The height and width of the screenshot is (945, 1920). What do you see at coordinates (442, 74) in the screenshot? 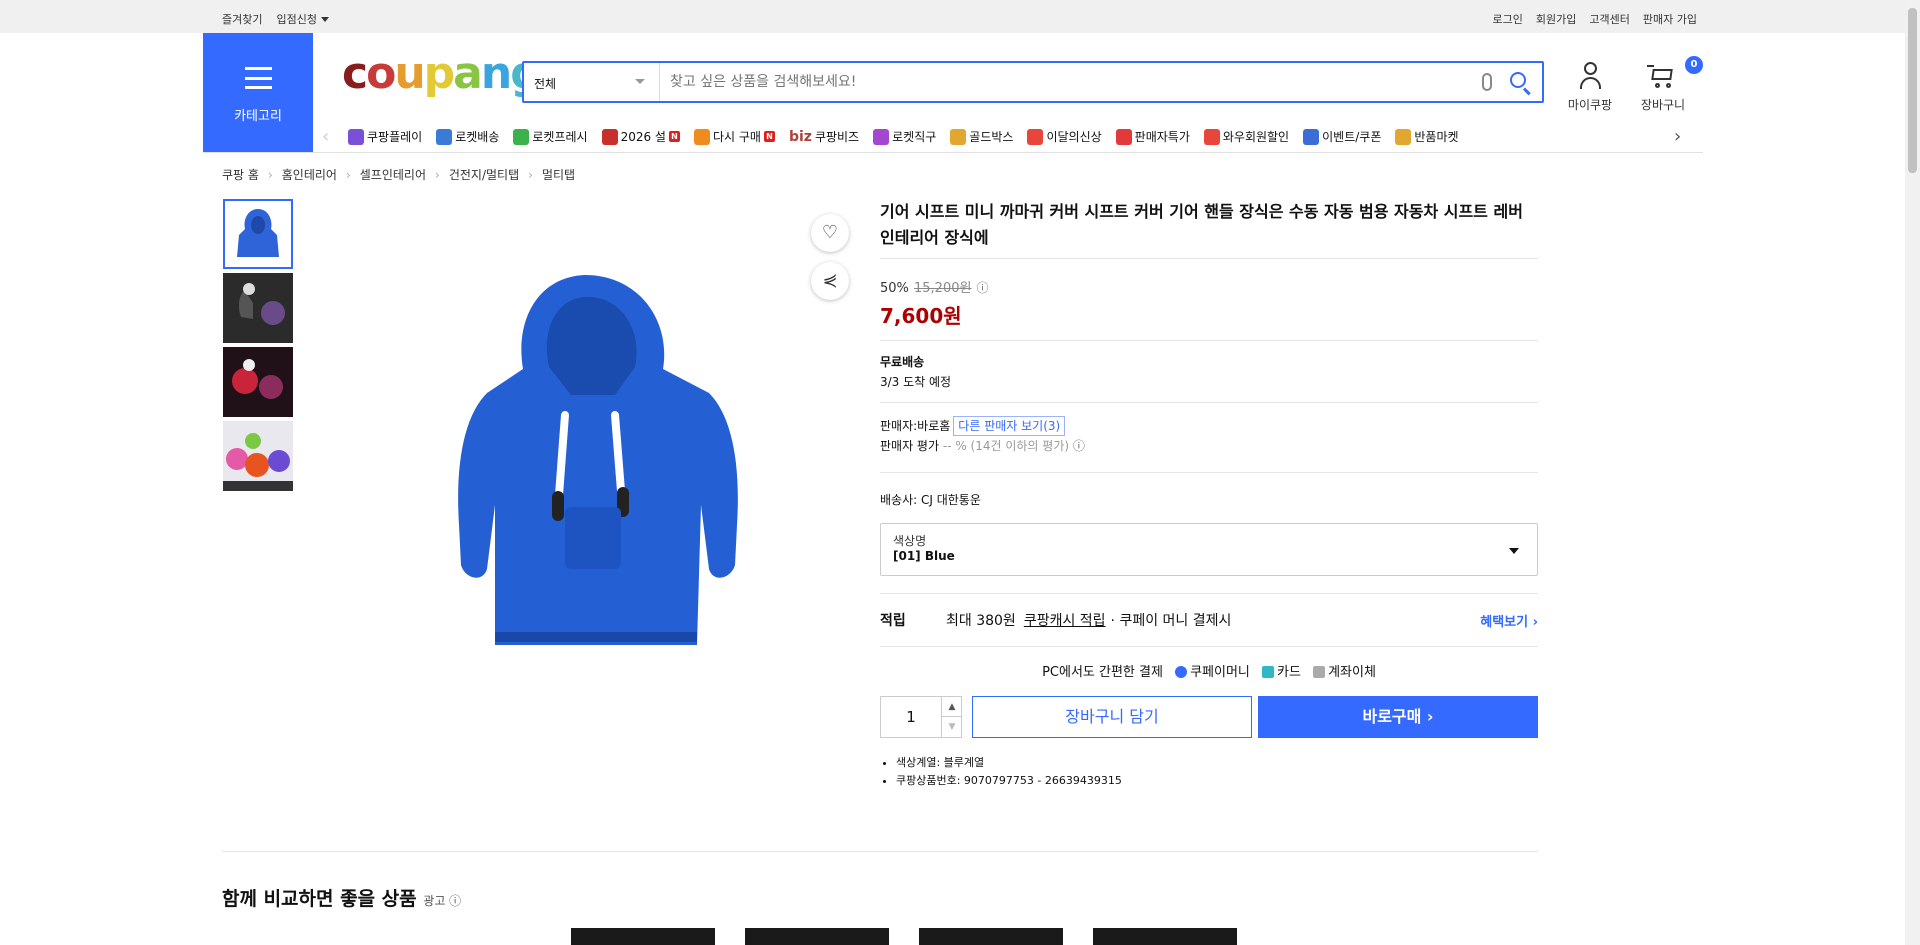
I see `coupang-logo: coupang` at bounding box center [442, 74].